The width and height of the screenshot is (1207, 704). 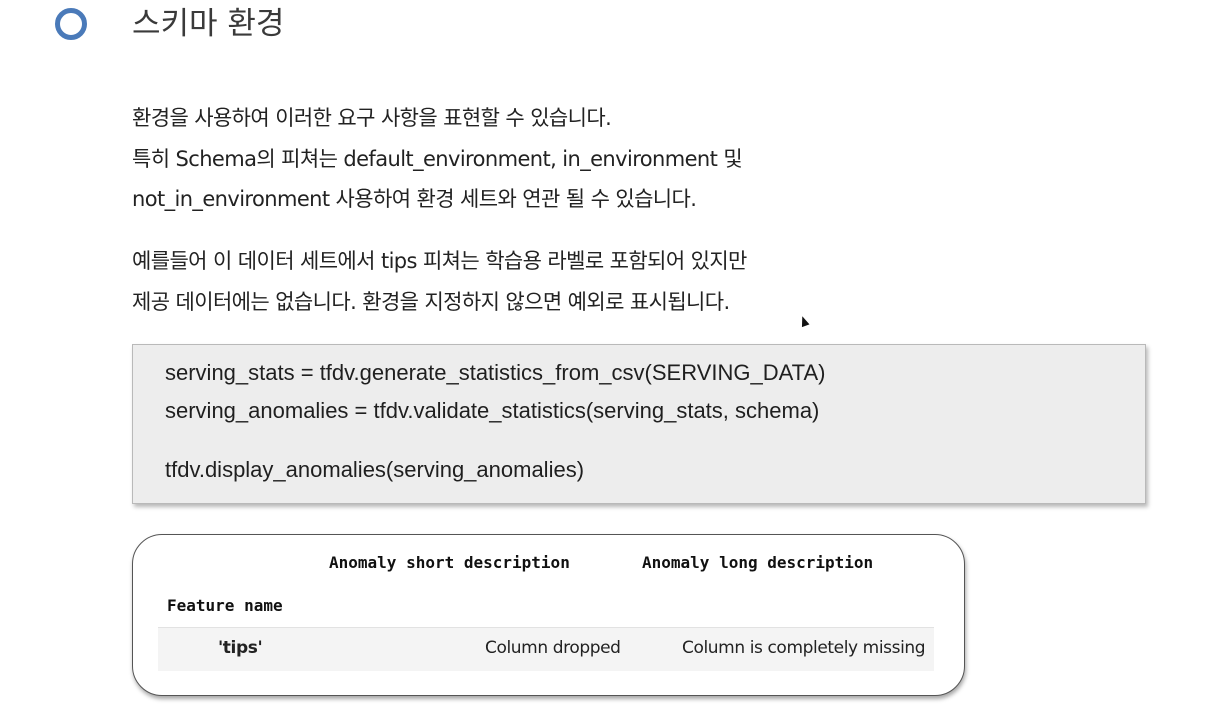 I want to click on header-short-description: Anomaly short description, so click(x=449, y=562).